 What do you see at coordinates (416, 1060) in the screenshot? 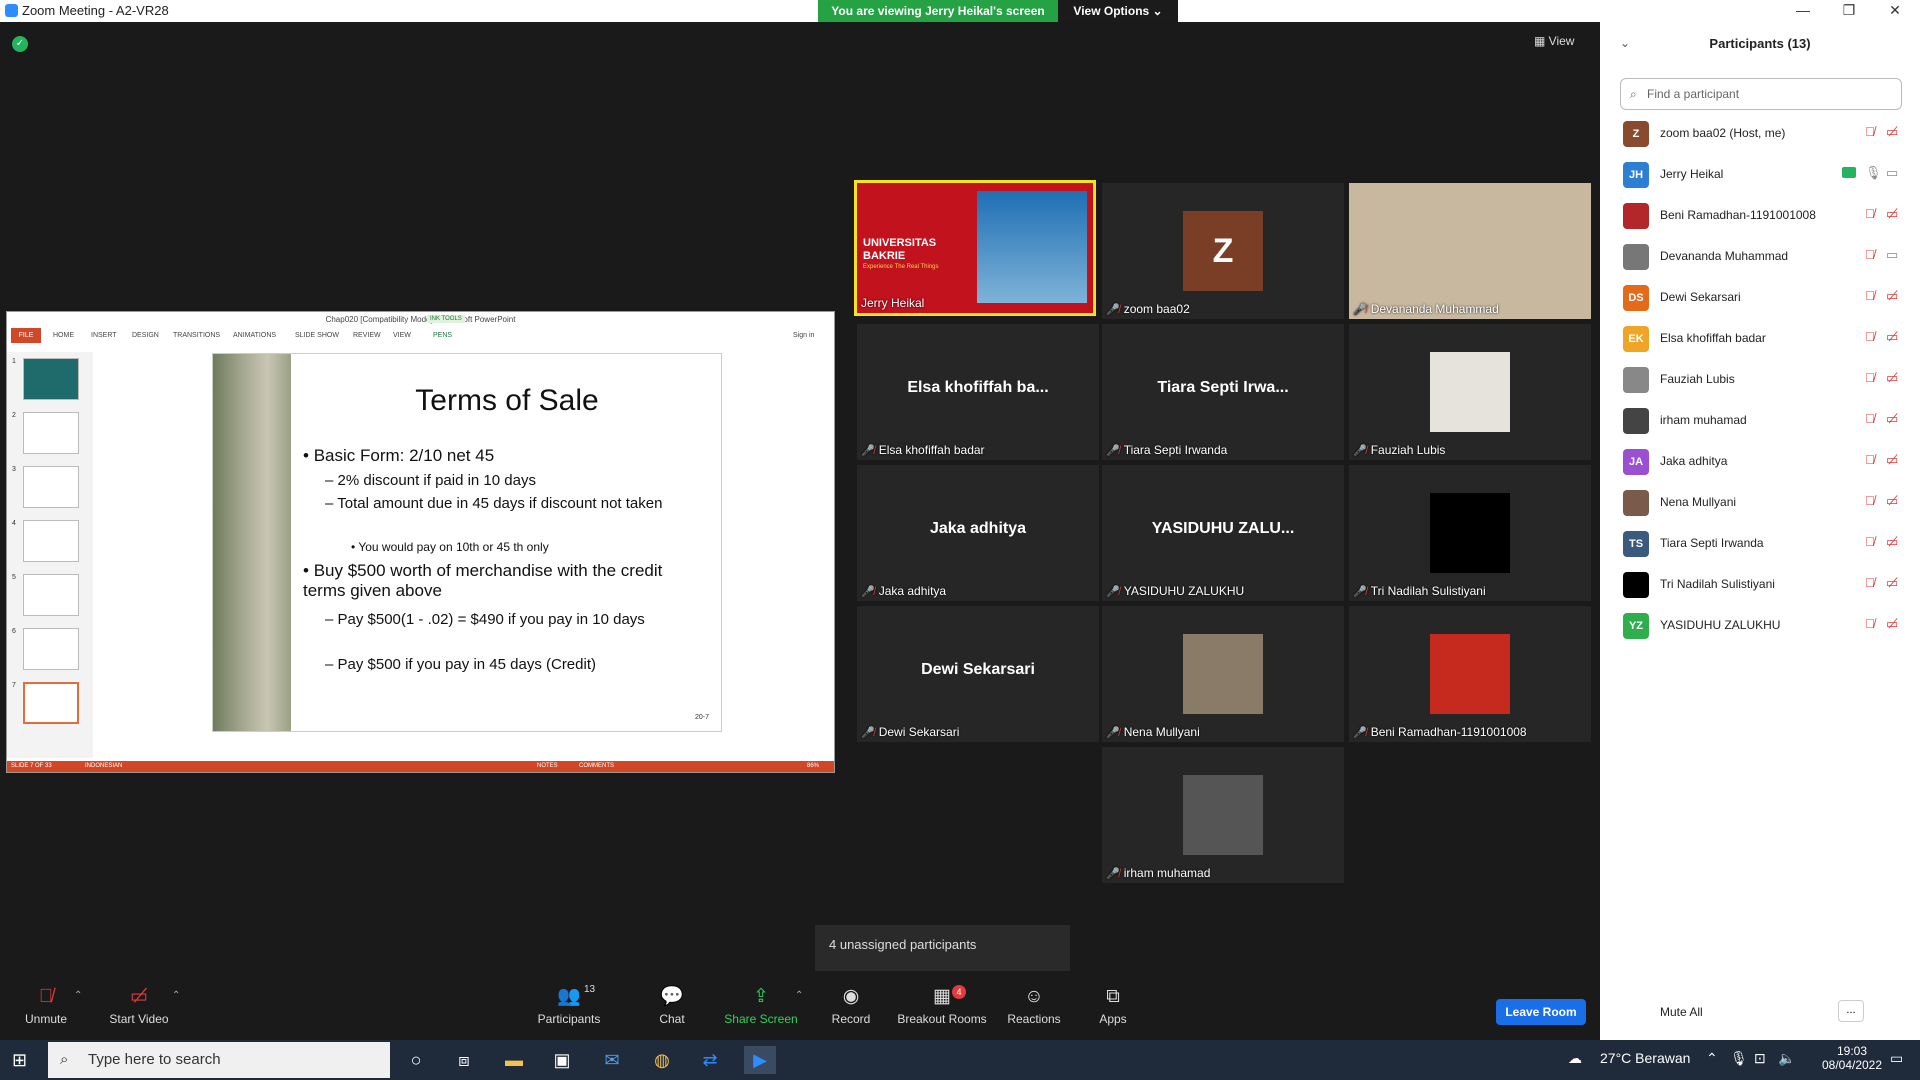
I see `cortana-icon: ○` at bounding box center [416, 1060].